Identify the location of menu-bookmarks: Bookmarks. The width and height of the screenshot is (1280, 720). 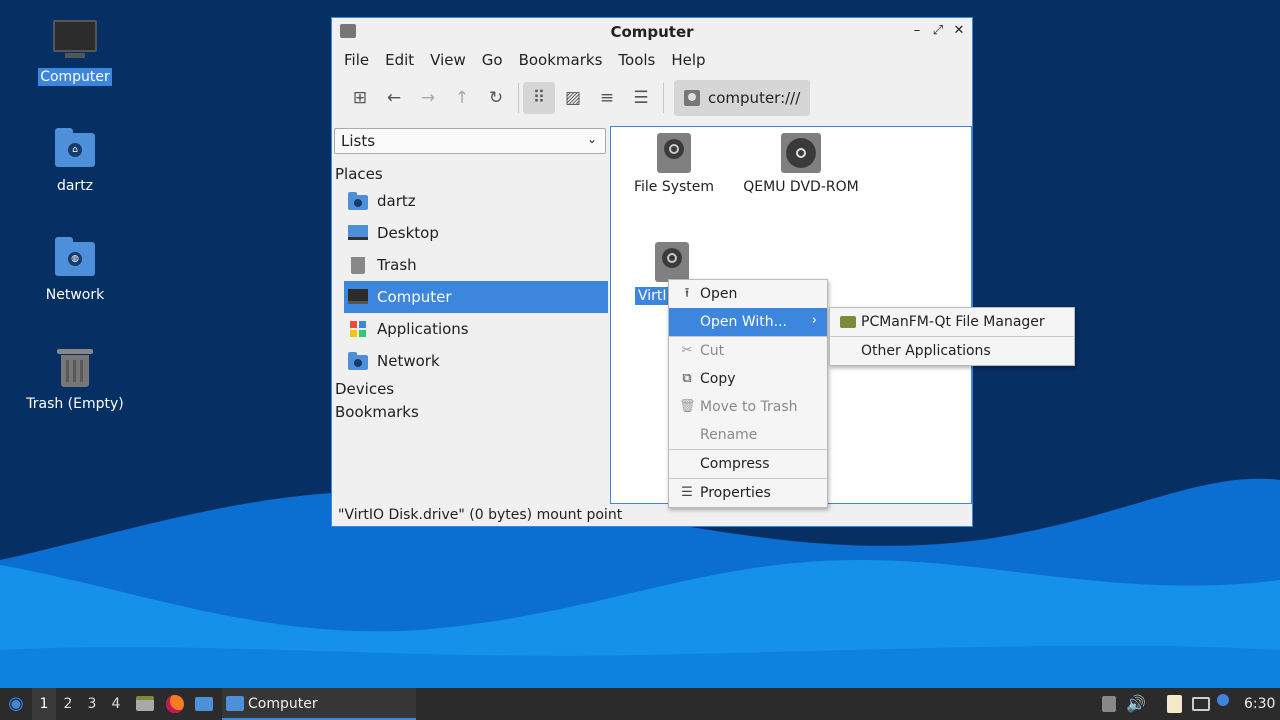
(561, 61).